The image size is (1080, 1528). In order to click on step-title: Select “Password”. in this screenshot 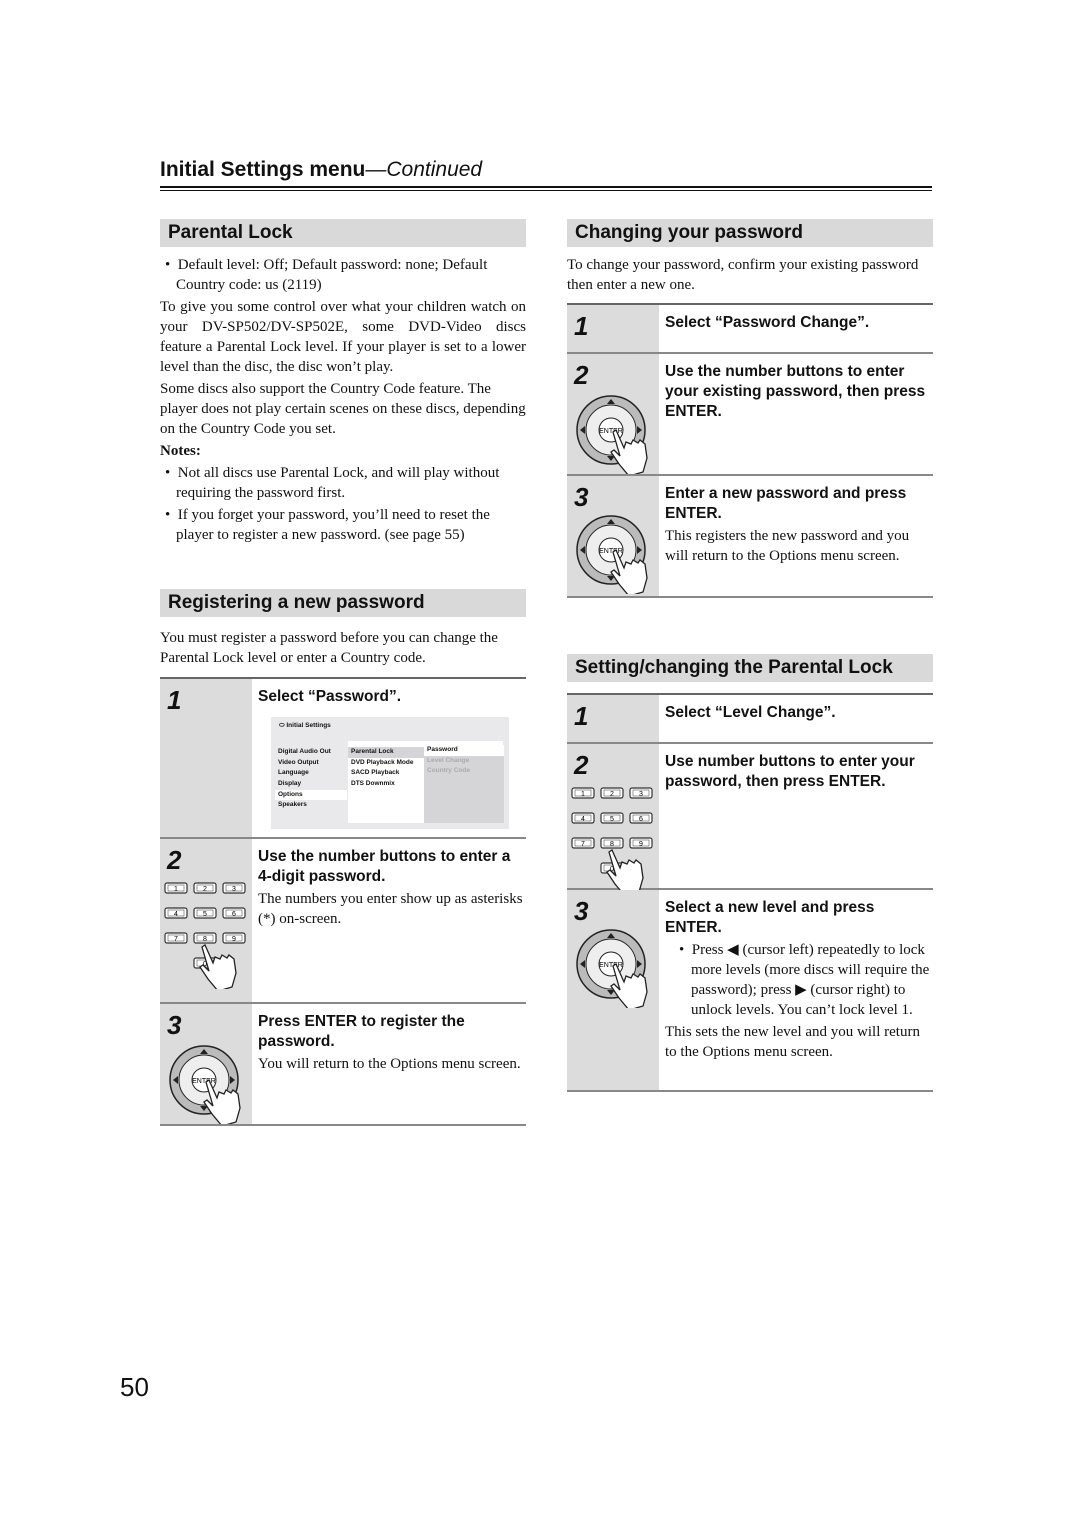, I will do `click(330, 696)`.